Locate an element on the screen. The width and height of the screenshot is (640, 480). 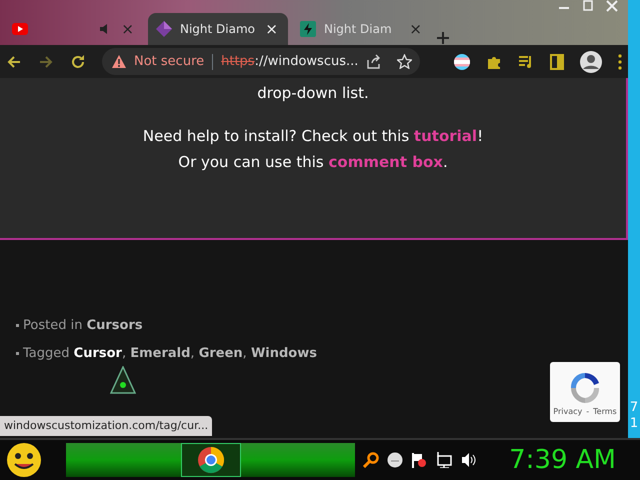
back-arrow-icon is located at coordinates (14, 62).